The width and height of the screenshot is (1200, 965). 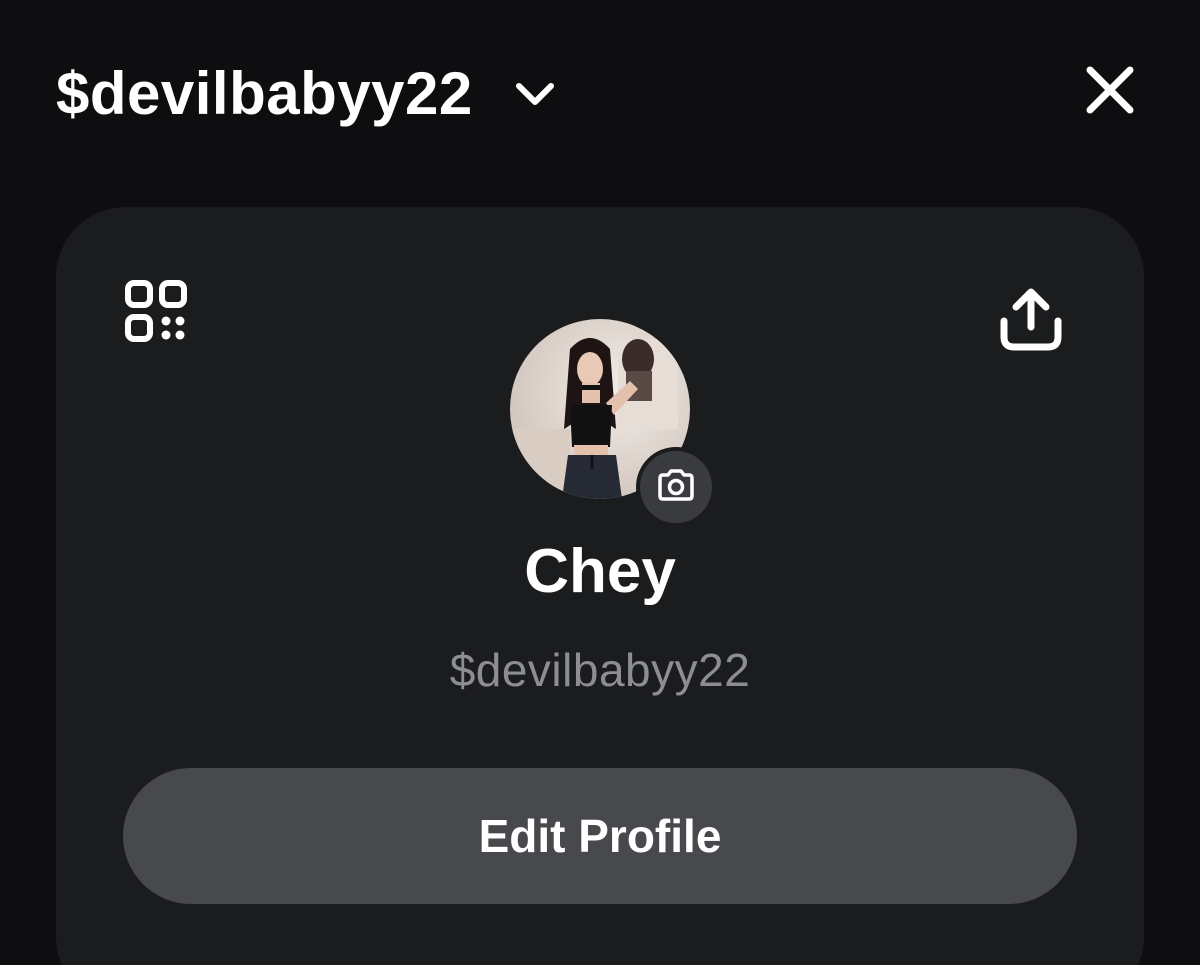 I want to click on close-button, so click(x=1110, y=92).